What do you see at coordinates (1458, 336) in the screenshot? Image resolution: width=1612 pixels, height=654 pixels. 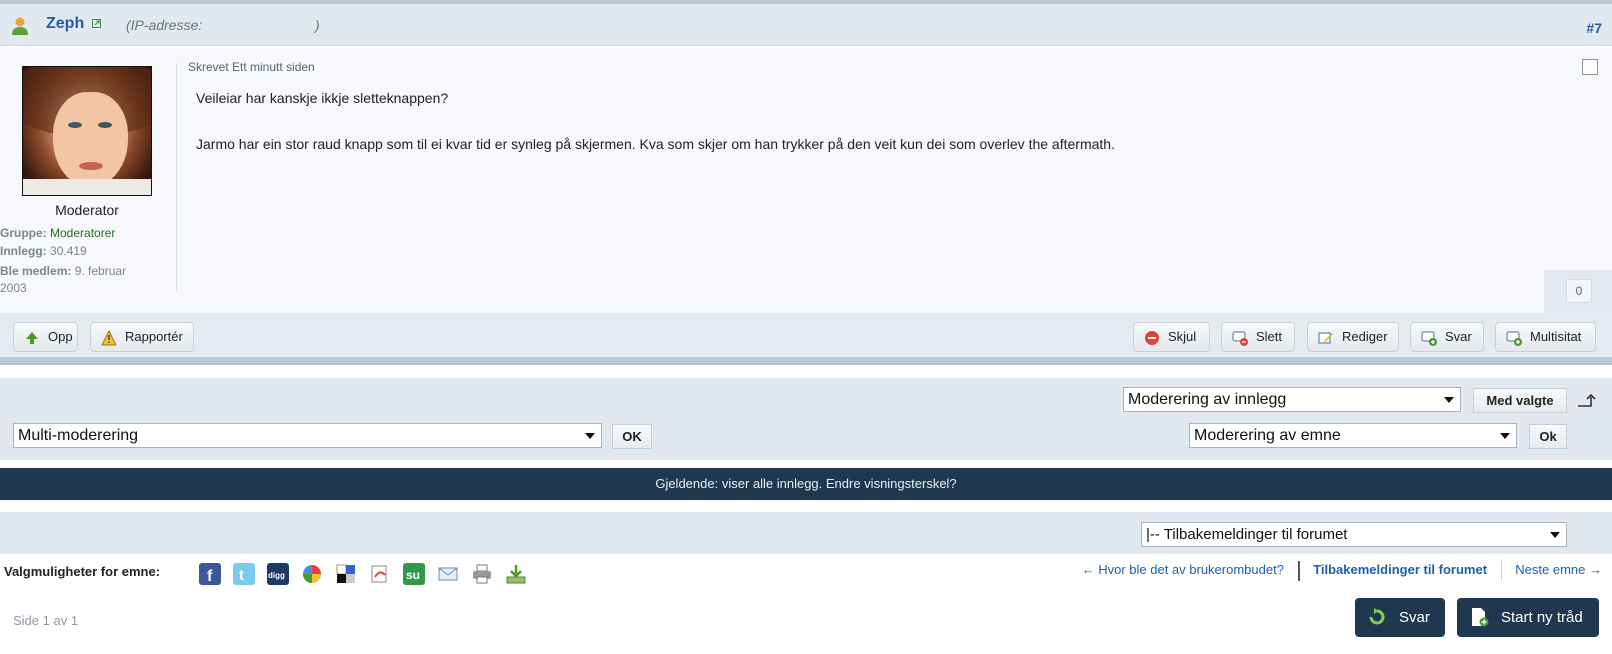 I see `reply-label: Svar` at bounding box center [1458, 336].